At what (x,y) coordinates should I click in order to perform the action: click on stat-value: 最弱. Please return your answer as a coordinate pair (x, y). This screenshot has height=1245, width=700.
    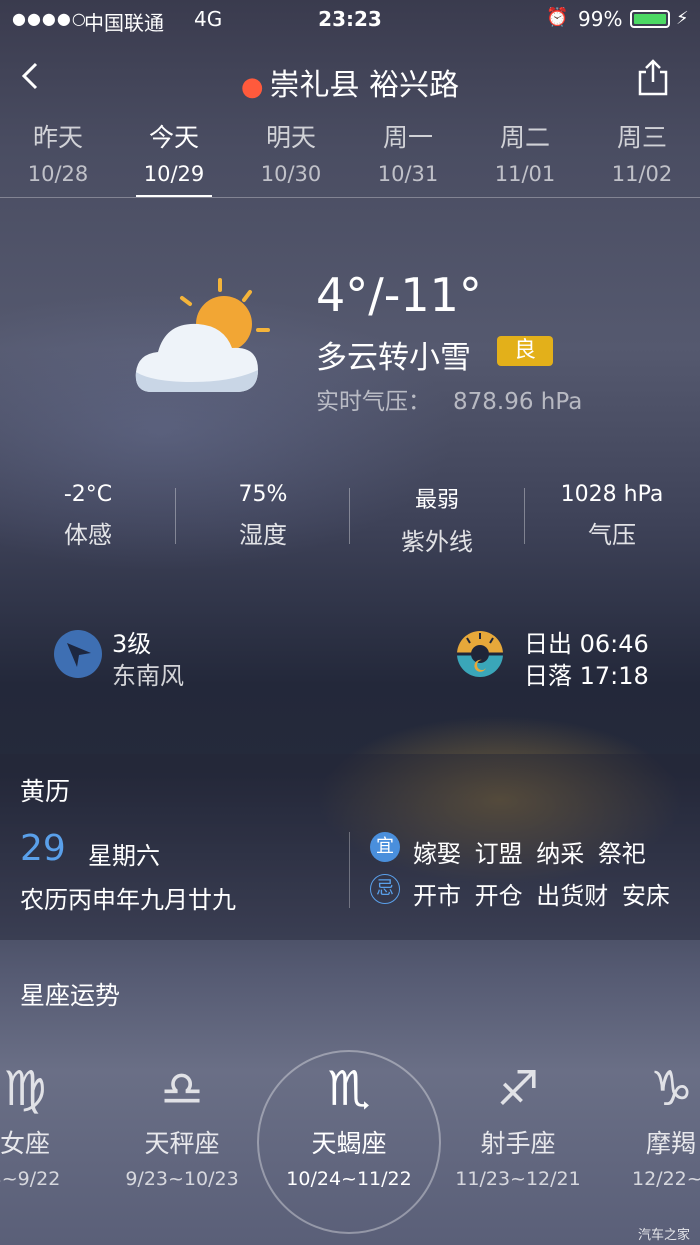
    Looking at the image, I should click on (436, 500).